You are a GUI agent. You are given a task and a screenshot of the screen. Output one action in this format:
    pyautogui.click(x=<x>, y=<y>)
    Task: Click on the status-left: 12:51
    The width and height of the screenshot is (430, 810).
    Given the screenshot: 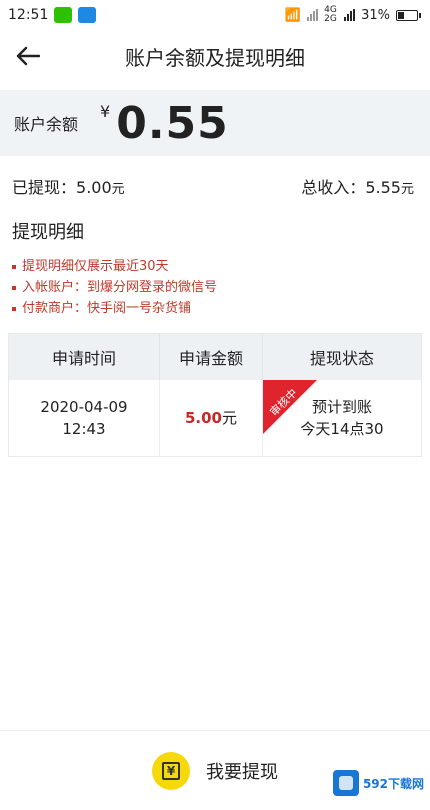 What is the action you would take?
    pyautogui.click(x=52, y=15)
    